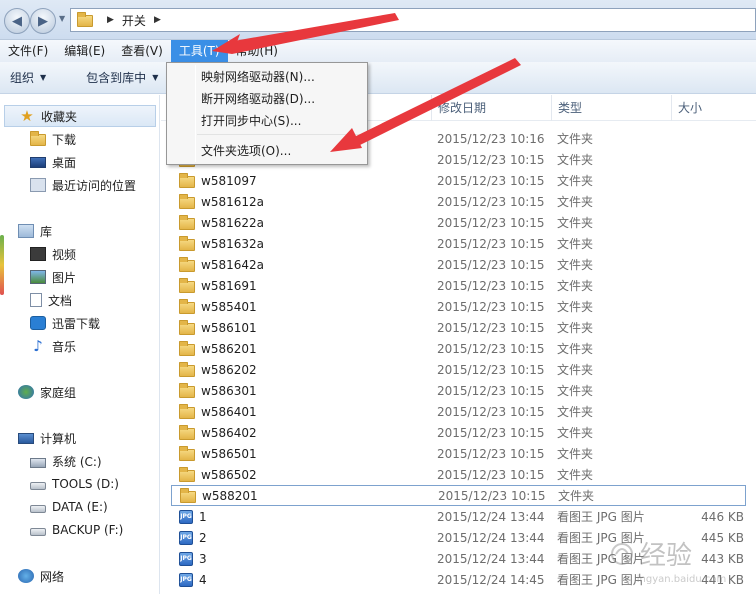 The image size is (756, 594). What do you see at coordinates (458, 411) in the screenshot?
I see `folder-row: w586401 2015/12/23 10:15 文件夹` at bounding box center [458, 411].